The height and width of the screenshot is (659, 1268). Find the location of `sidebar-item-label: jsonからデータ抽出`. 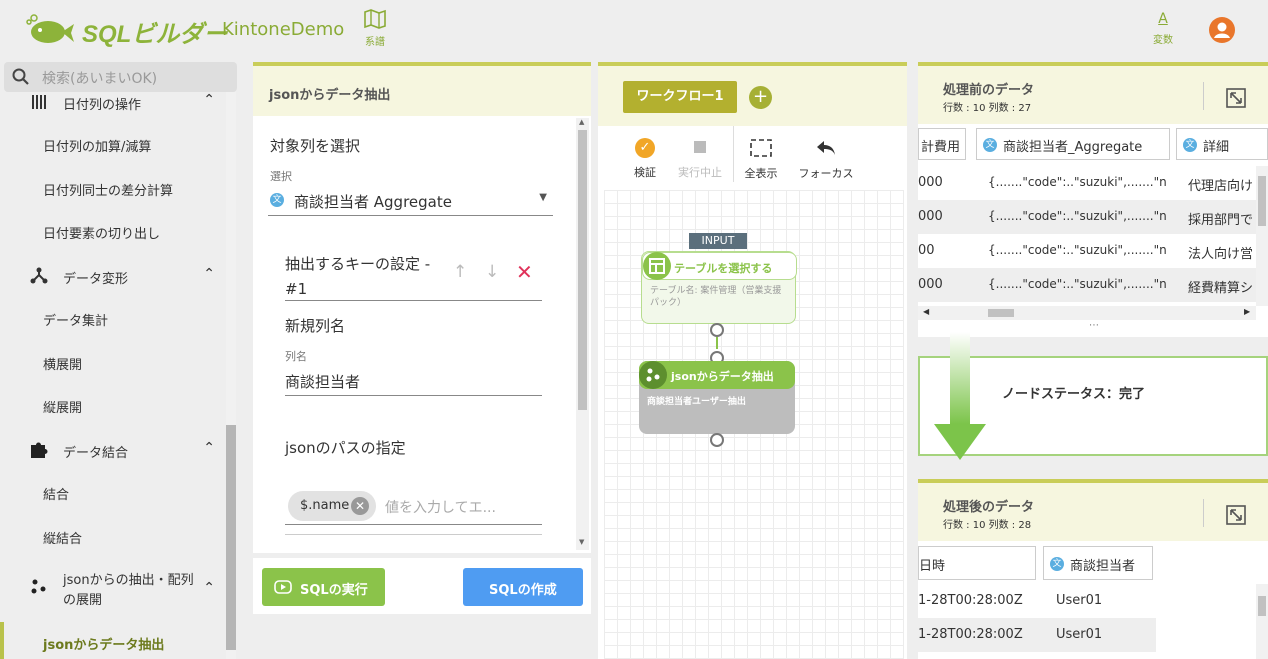

sidebar-item-label: jsonからデータ抽出 is located at coordinates (104, 645).